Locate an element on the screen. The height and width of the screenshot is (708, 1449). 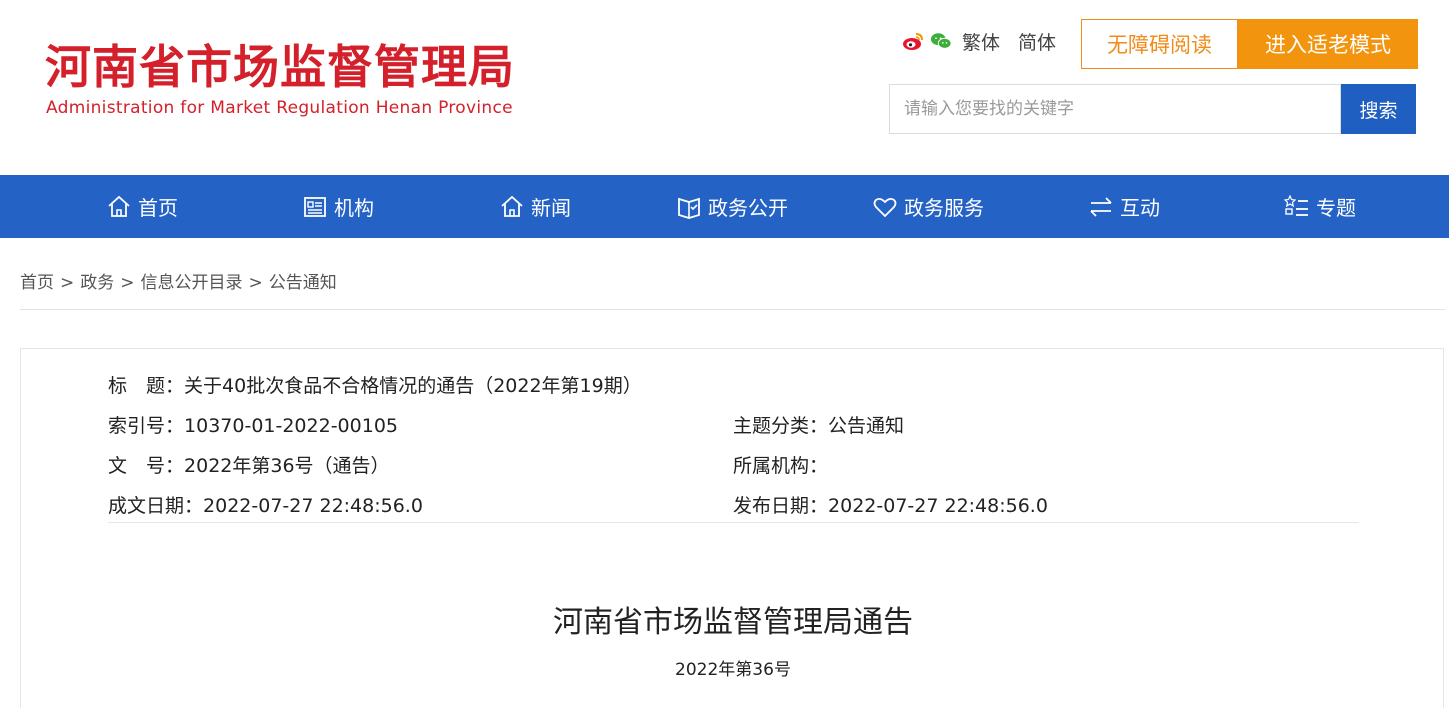
meta-index-label: 索引号： is located at coordinates (146, 426).